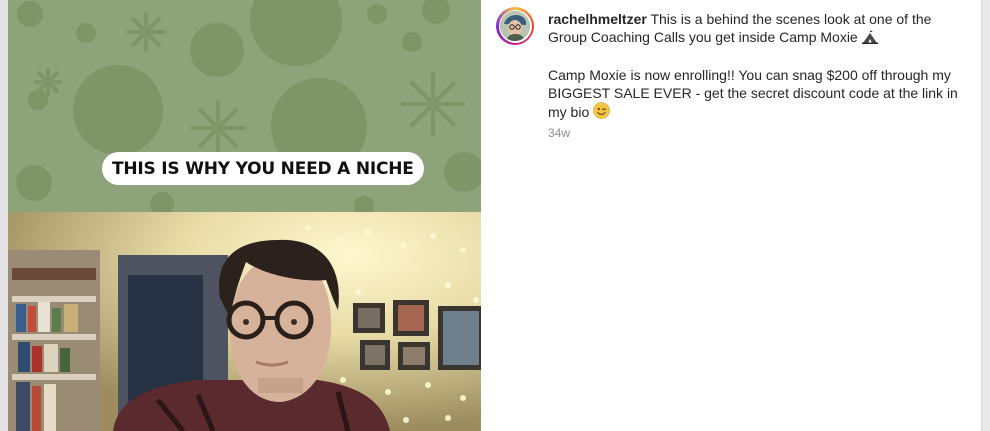  I want to click on username-link: rachelhmeltzer, so click(597, 19).